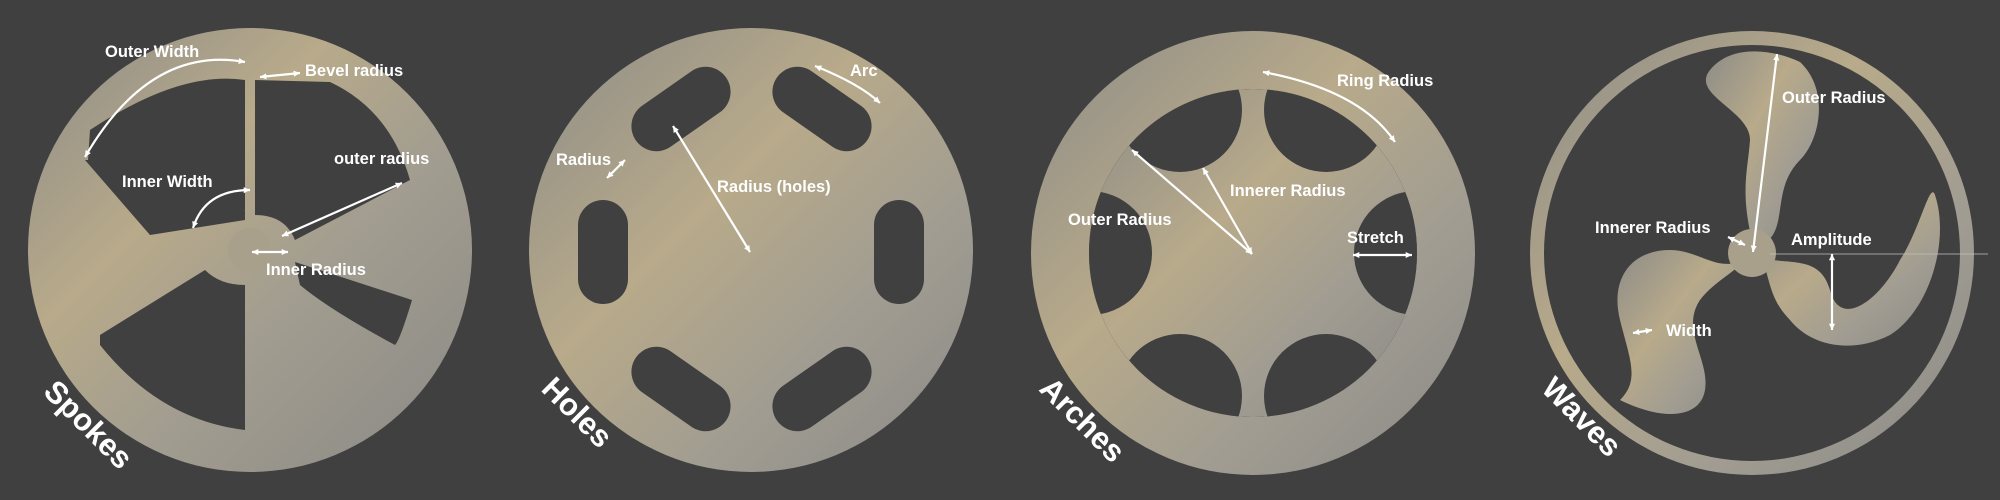 This screenshot has height=500, width=2000. I want to click on label-stretch: Stretch, so click(1375, 238).